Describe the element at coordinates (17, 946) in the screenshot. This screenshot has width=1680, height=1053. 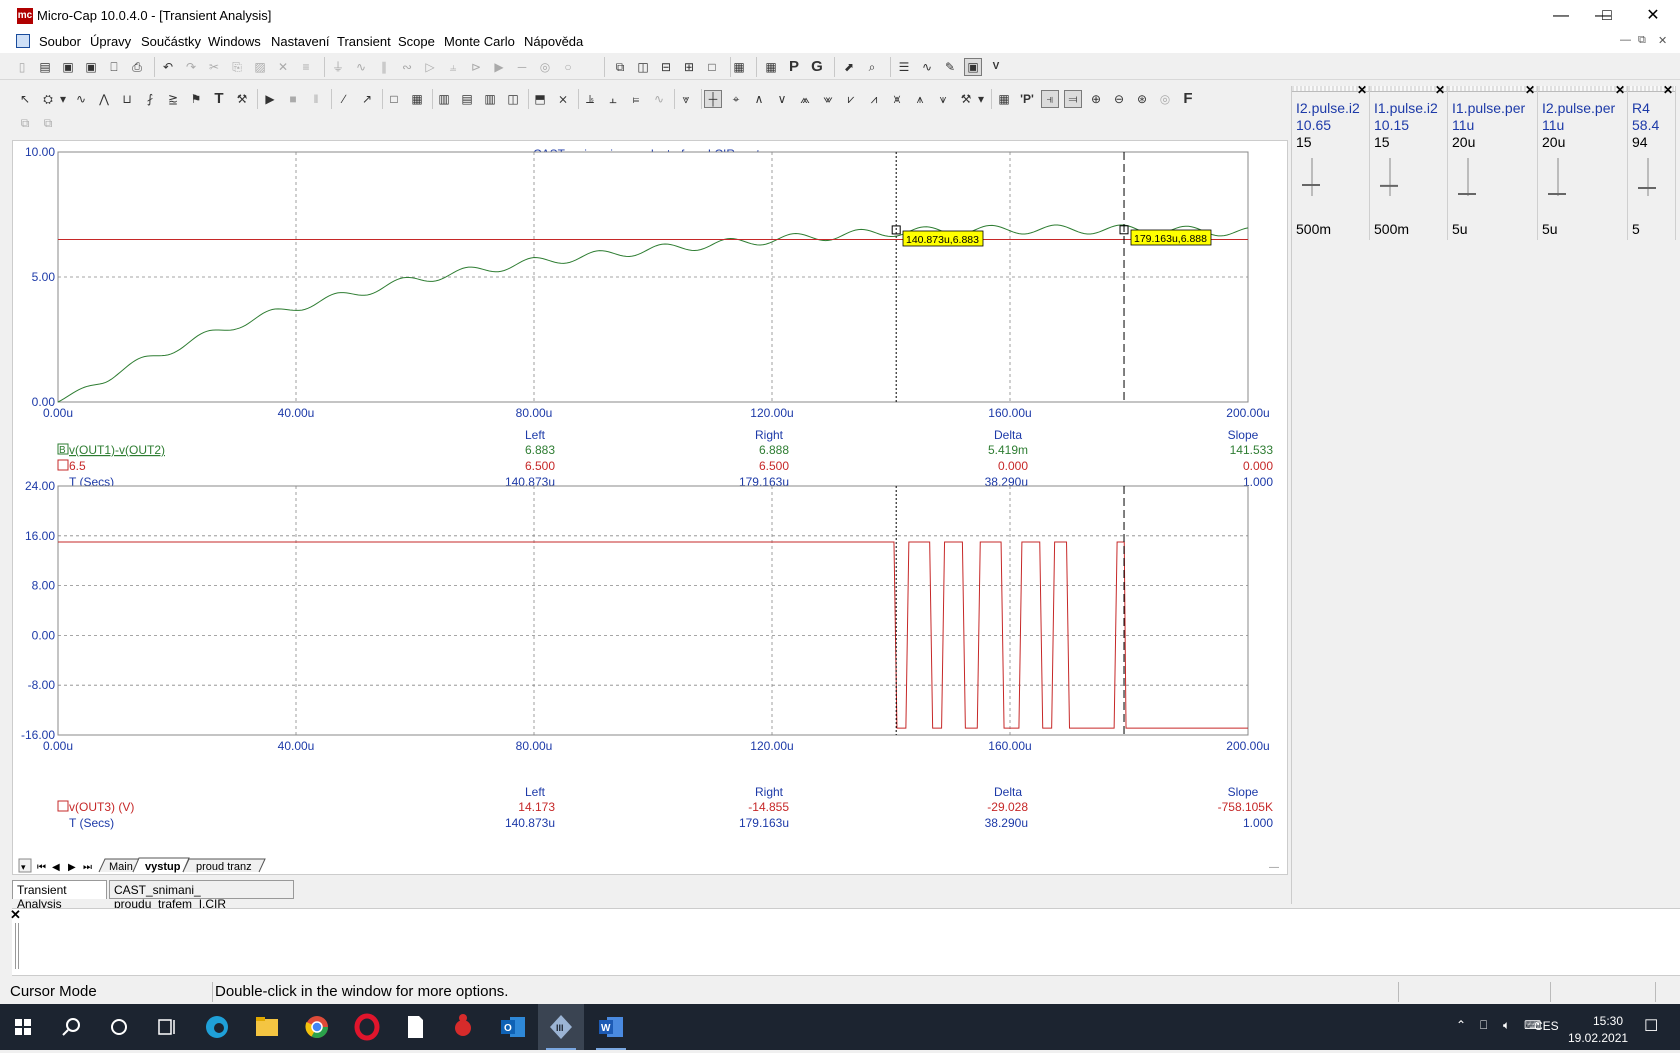
I see `pane-handle-icon` at that location.